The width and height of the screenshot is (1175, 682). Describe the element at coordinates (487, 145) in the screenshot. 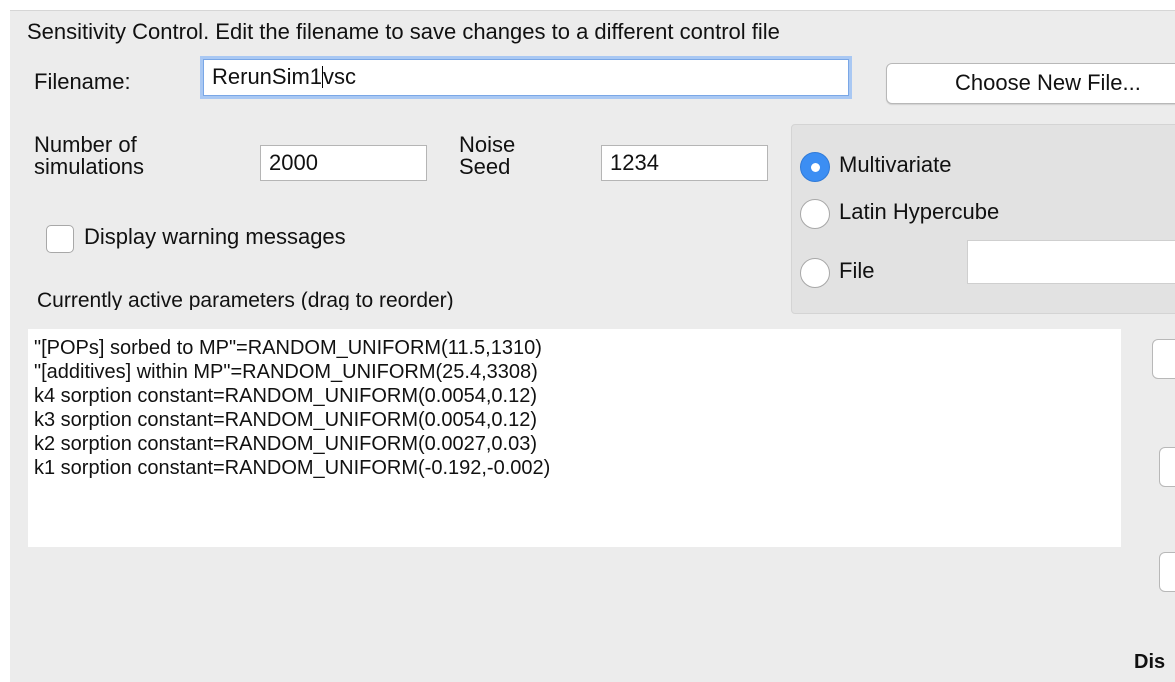

I see `noise-seed-label-line1: Noise` at that location.